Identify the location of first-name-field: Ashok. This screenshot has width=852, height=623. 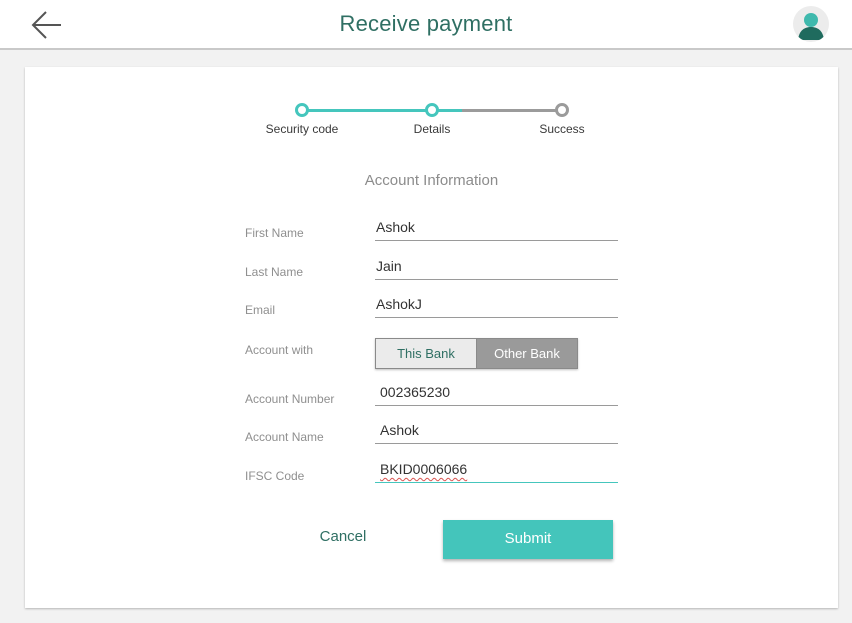
(496, 229).